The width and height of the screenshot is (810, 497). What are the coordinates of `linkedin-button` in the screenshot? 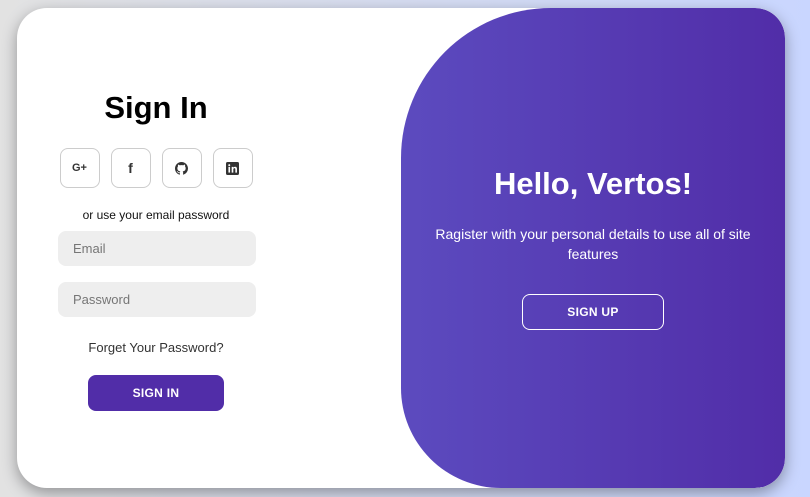 It's located at (232, 168).